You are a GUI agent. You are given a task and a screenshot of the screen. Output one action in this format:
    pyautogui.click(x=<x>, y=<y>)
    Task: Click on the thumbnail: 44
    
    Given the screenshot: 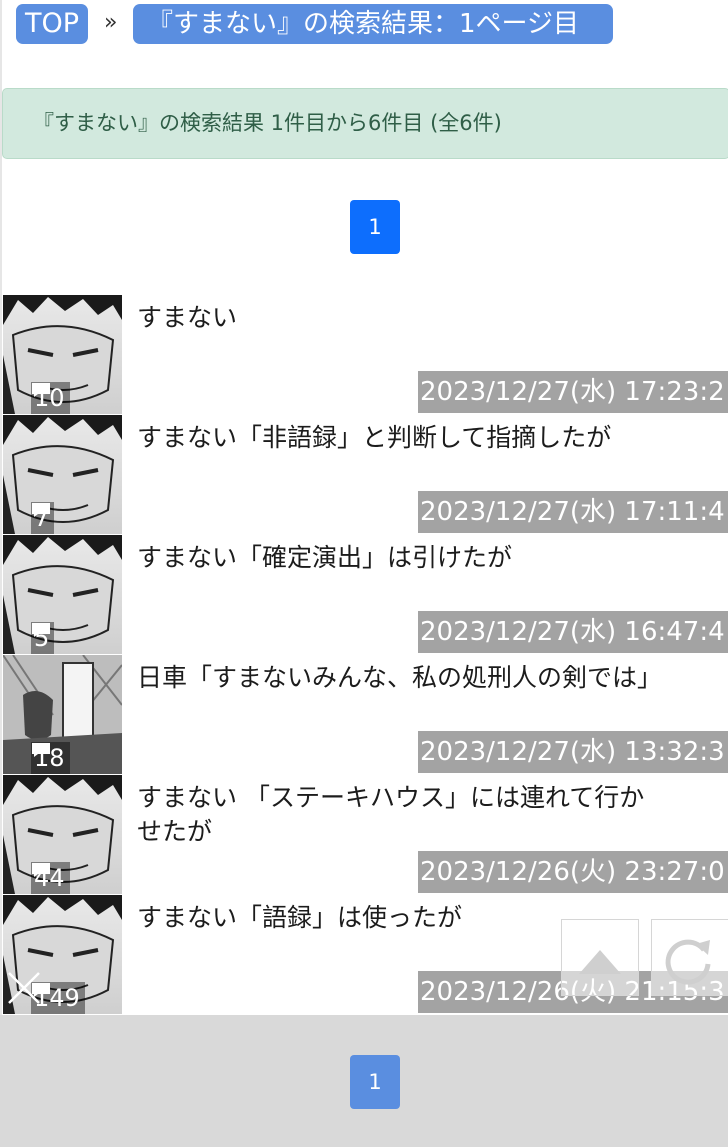 What is the action you would take?
    pyautogui.click(x=62, y=834)
    